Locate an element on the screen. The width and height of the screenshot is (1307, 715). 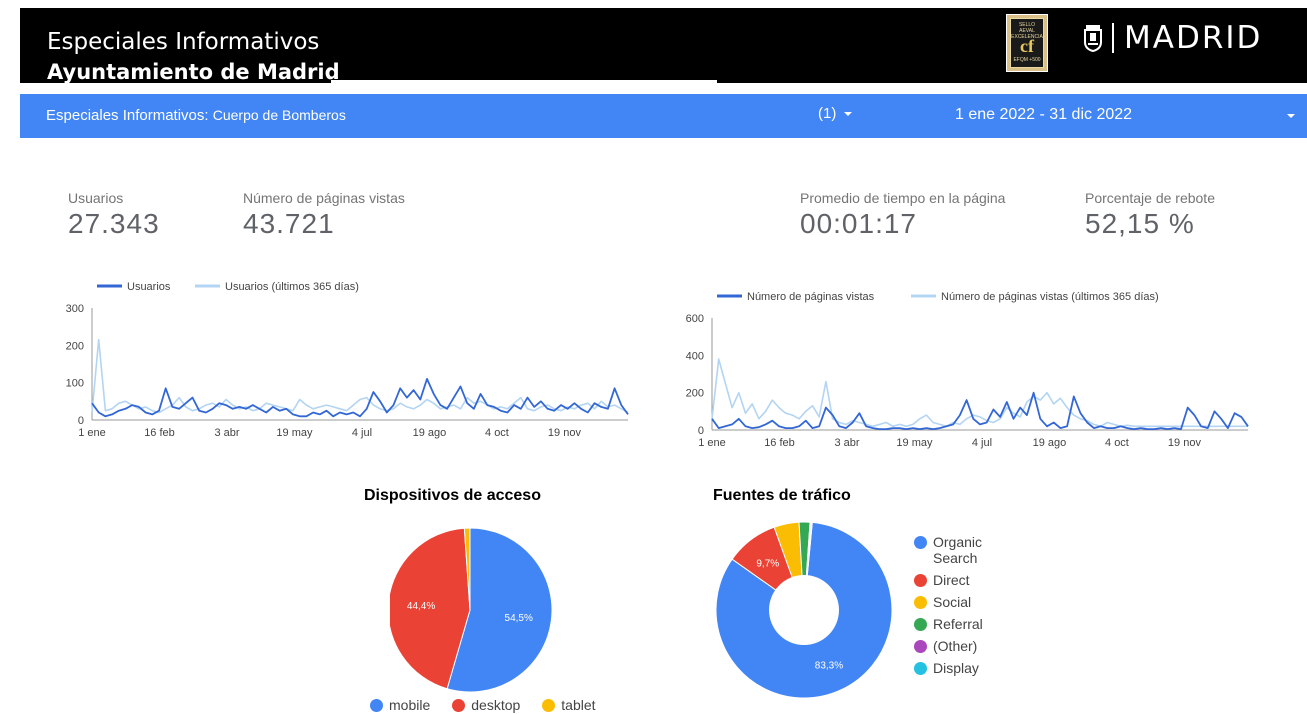
report-title-section: Cuerpo de Bomberos is located at coordinates (279, 115).